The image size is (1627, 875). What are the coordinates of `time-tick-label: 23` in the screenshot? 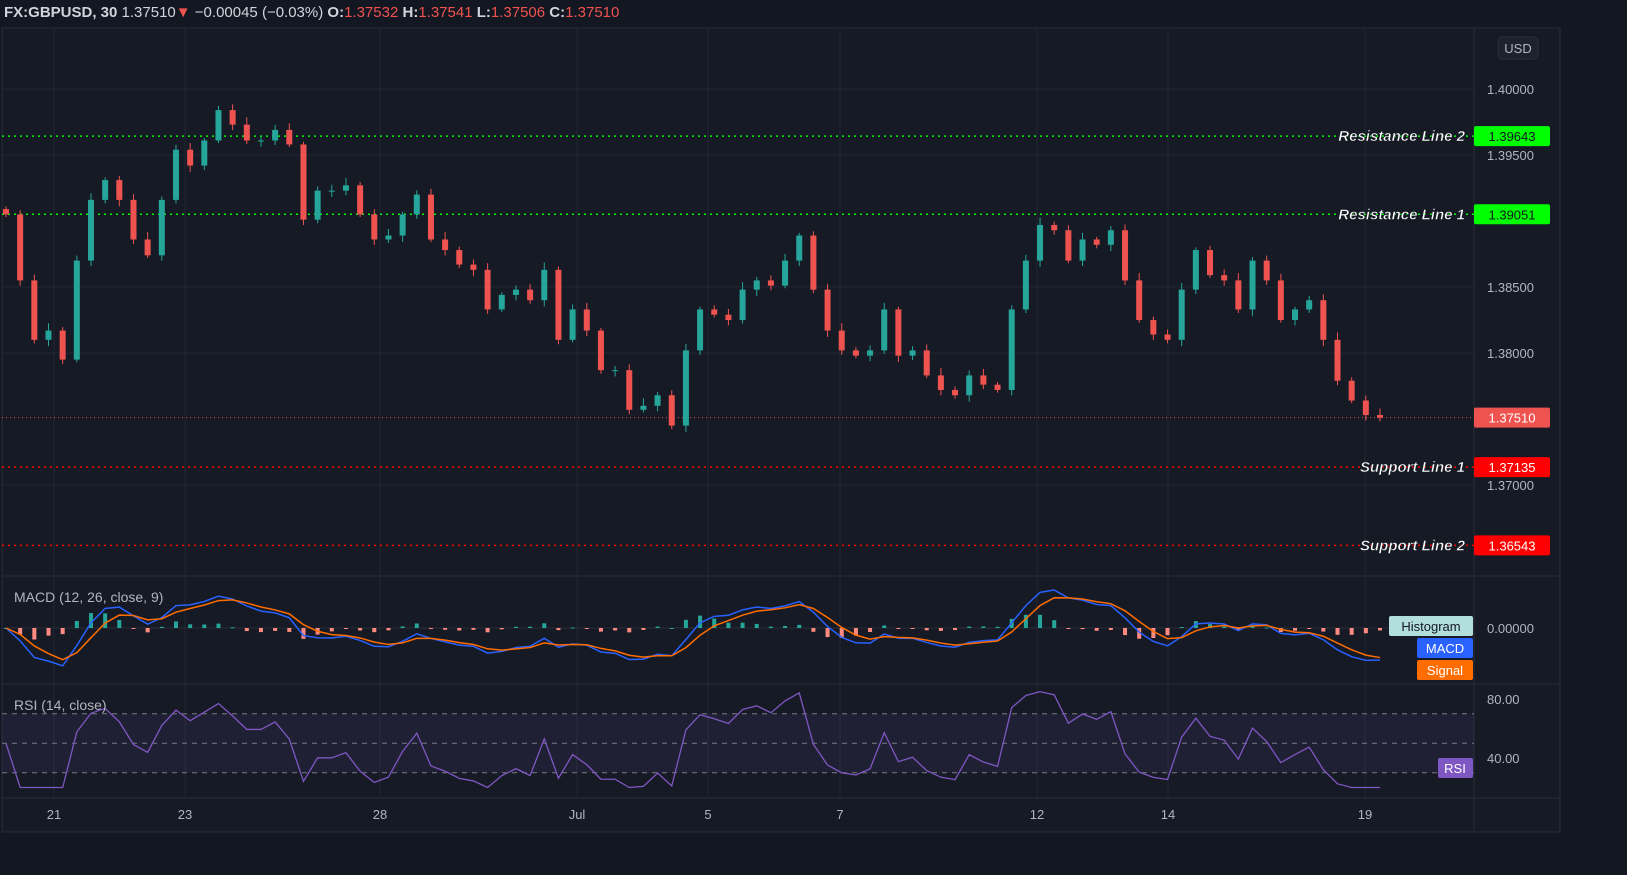 It's located at (185, 814).